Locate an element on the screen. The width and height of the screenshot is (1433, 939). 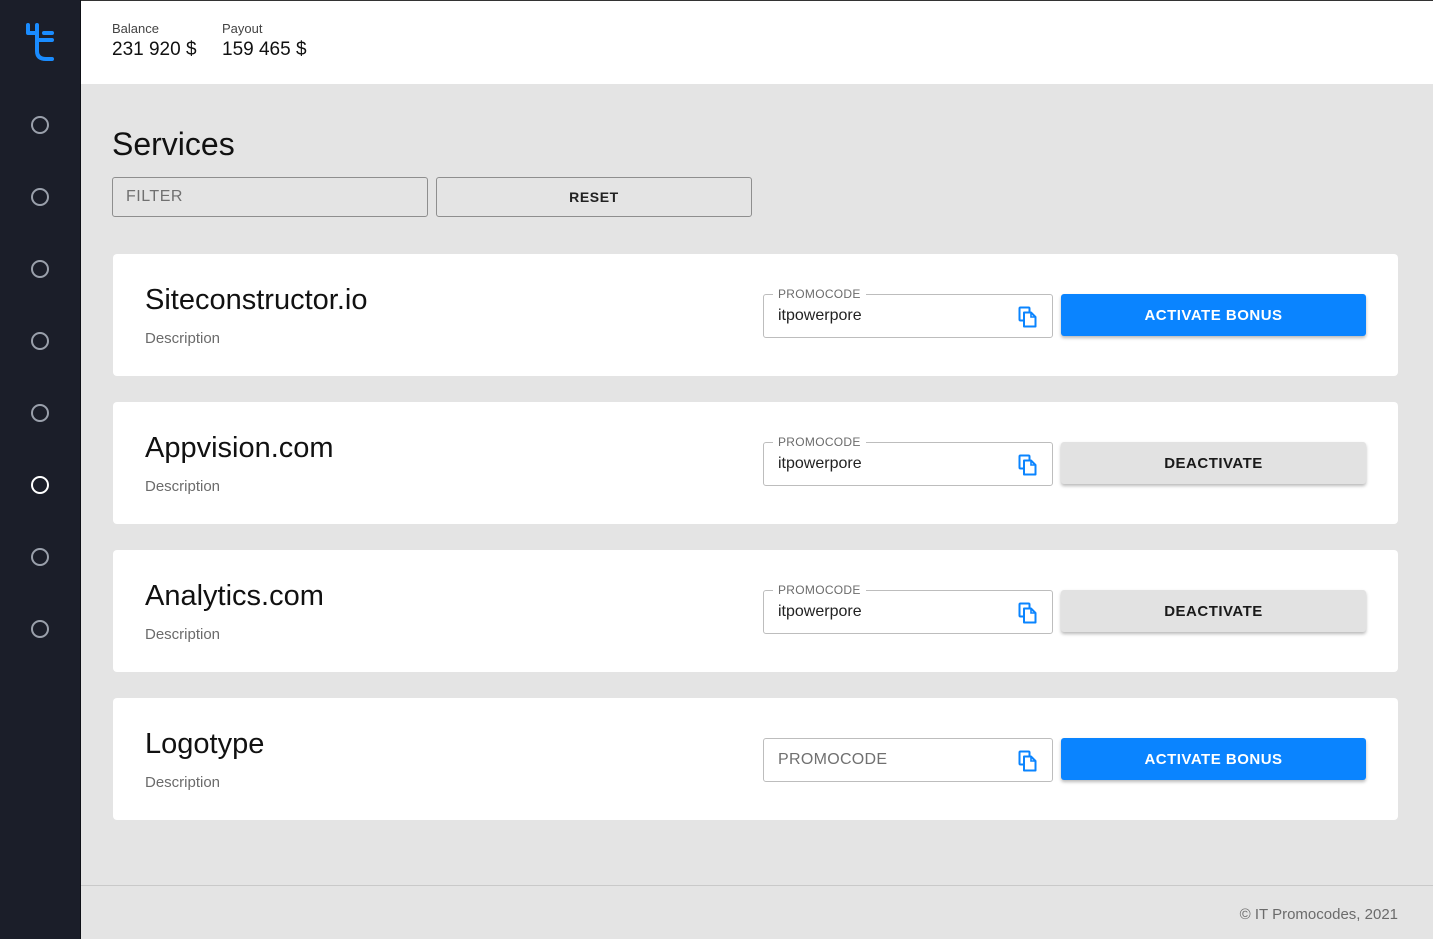
promocode-input: PROMOCODE is located at coordinates (908, 760).